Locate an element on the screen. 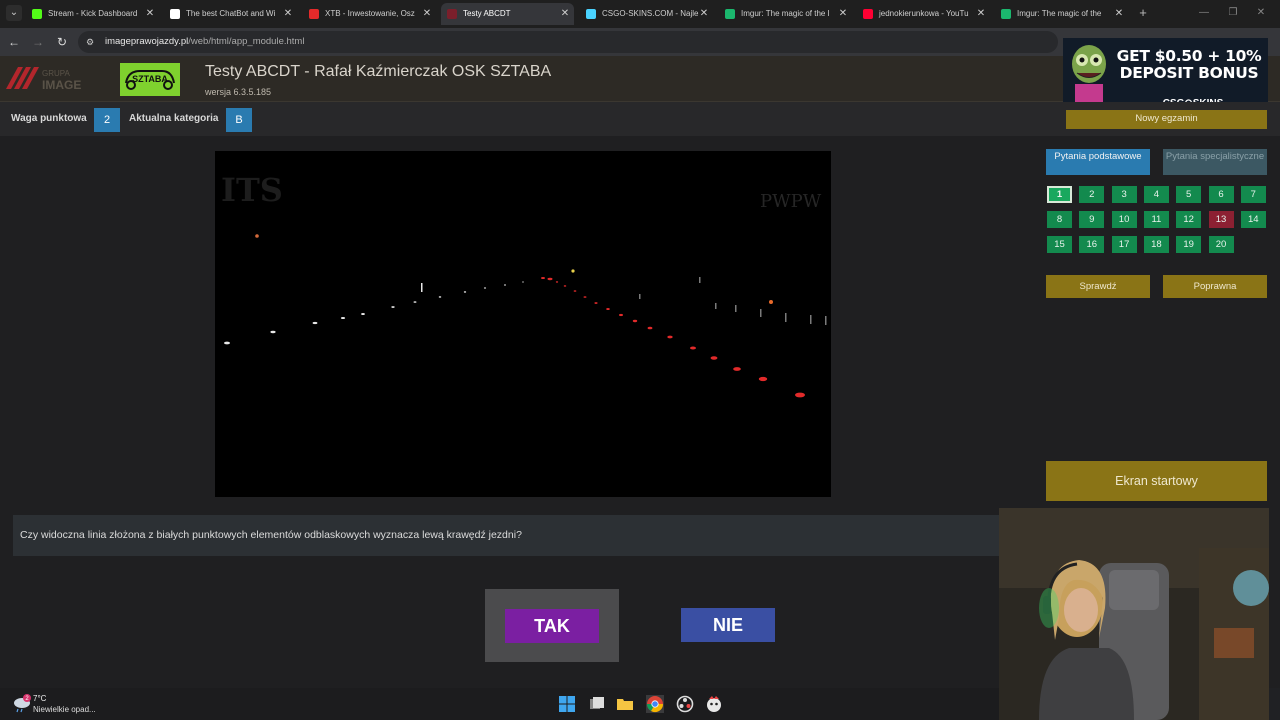 The image size is (1280, 720). browser-tab: Imgur: The magic of the I ✕ is located at coordinates (785, 14).